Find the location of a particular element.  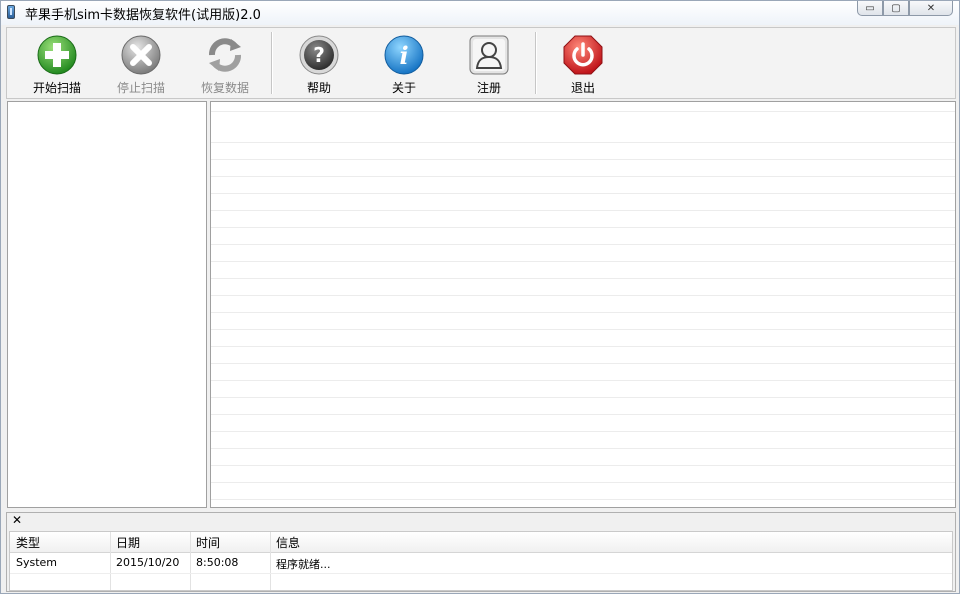

recover-data-button: 恢复数据 is located at coordinates (225, 65).